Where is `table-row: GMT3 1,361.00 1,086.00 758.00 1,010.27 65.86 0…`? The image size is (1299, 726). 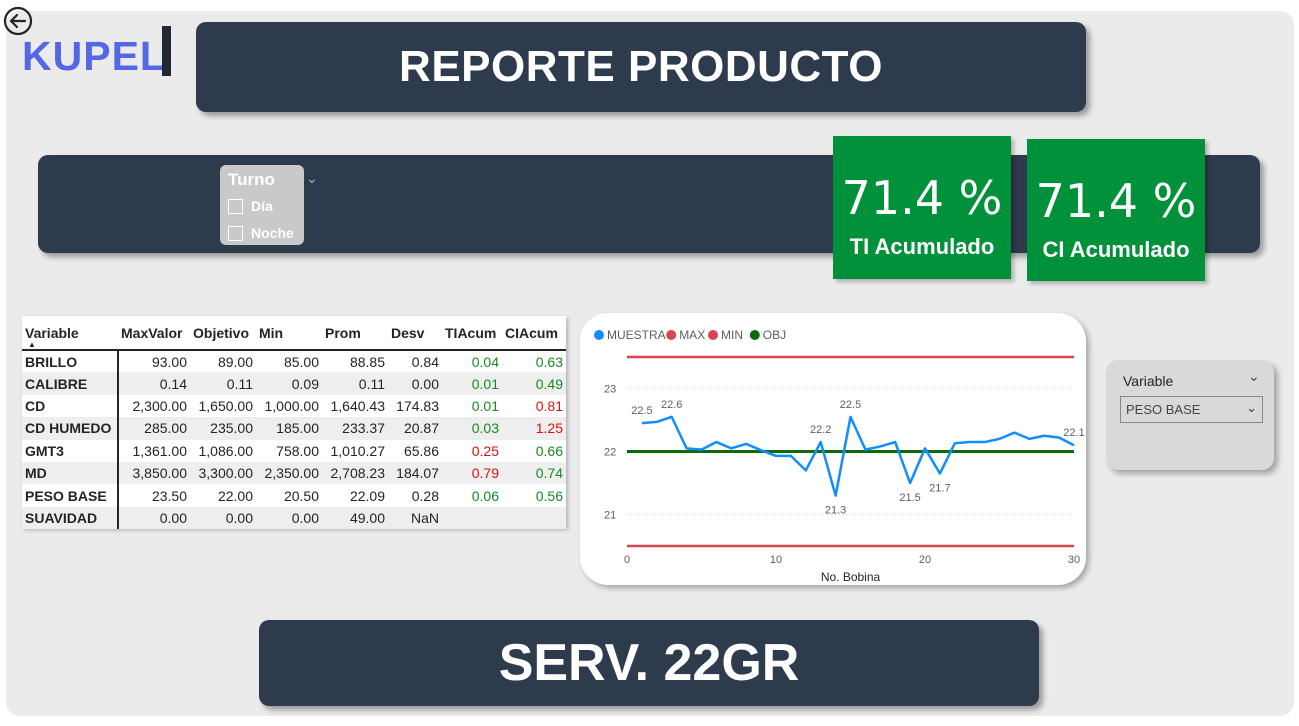 table-row: GMT3 1,361.00 1,086.00 758.00 1,010.27 65.86 0… is located at coordinates (294, 450).